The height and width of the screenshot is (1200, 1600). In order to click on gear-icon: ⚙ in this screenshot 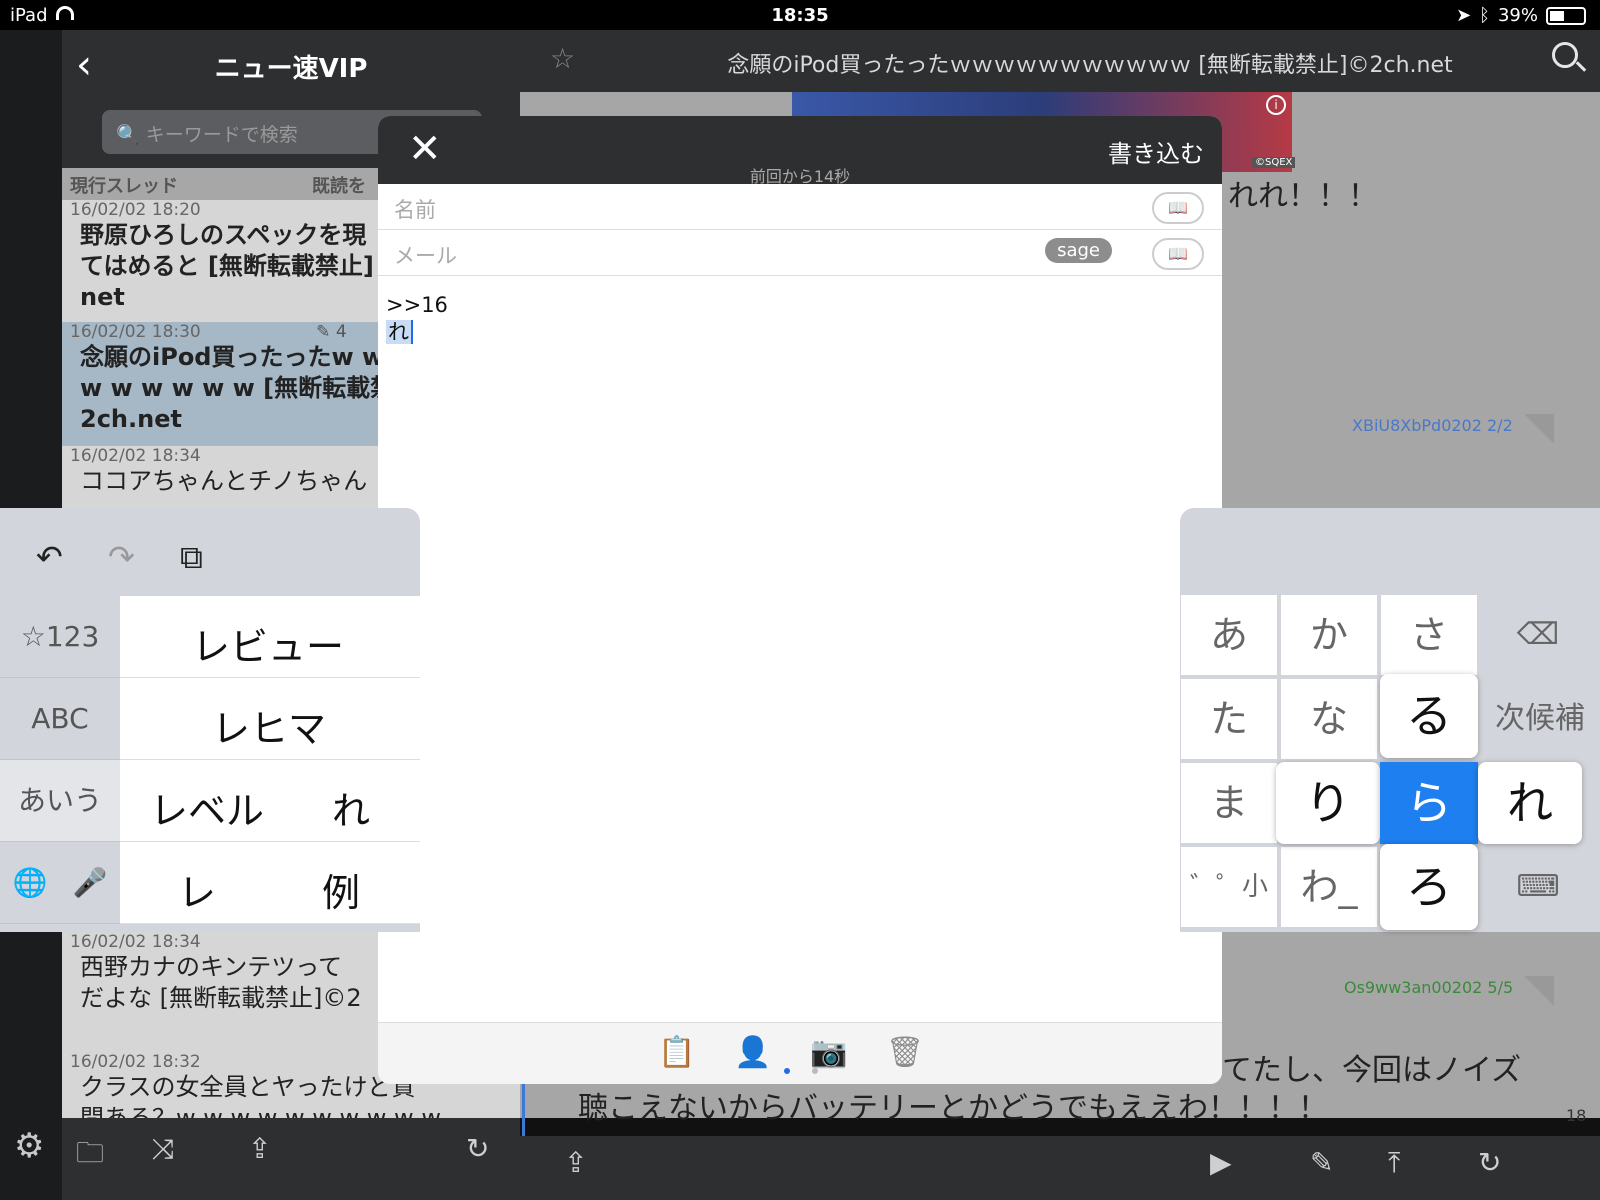, I will do `click(29, 1146)`.